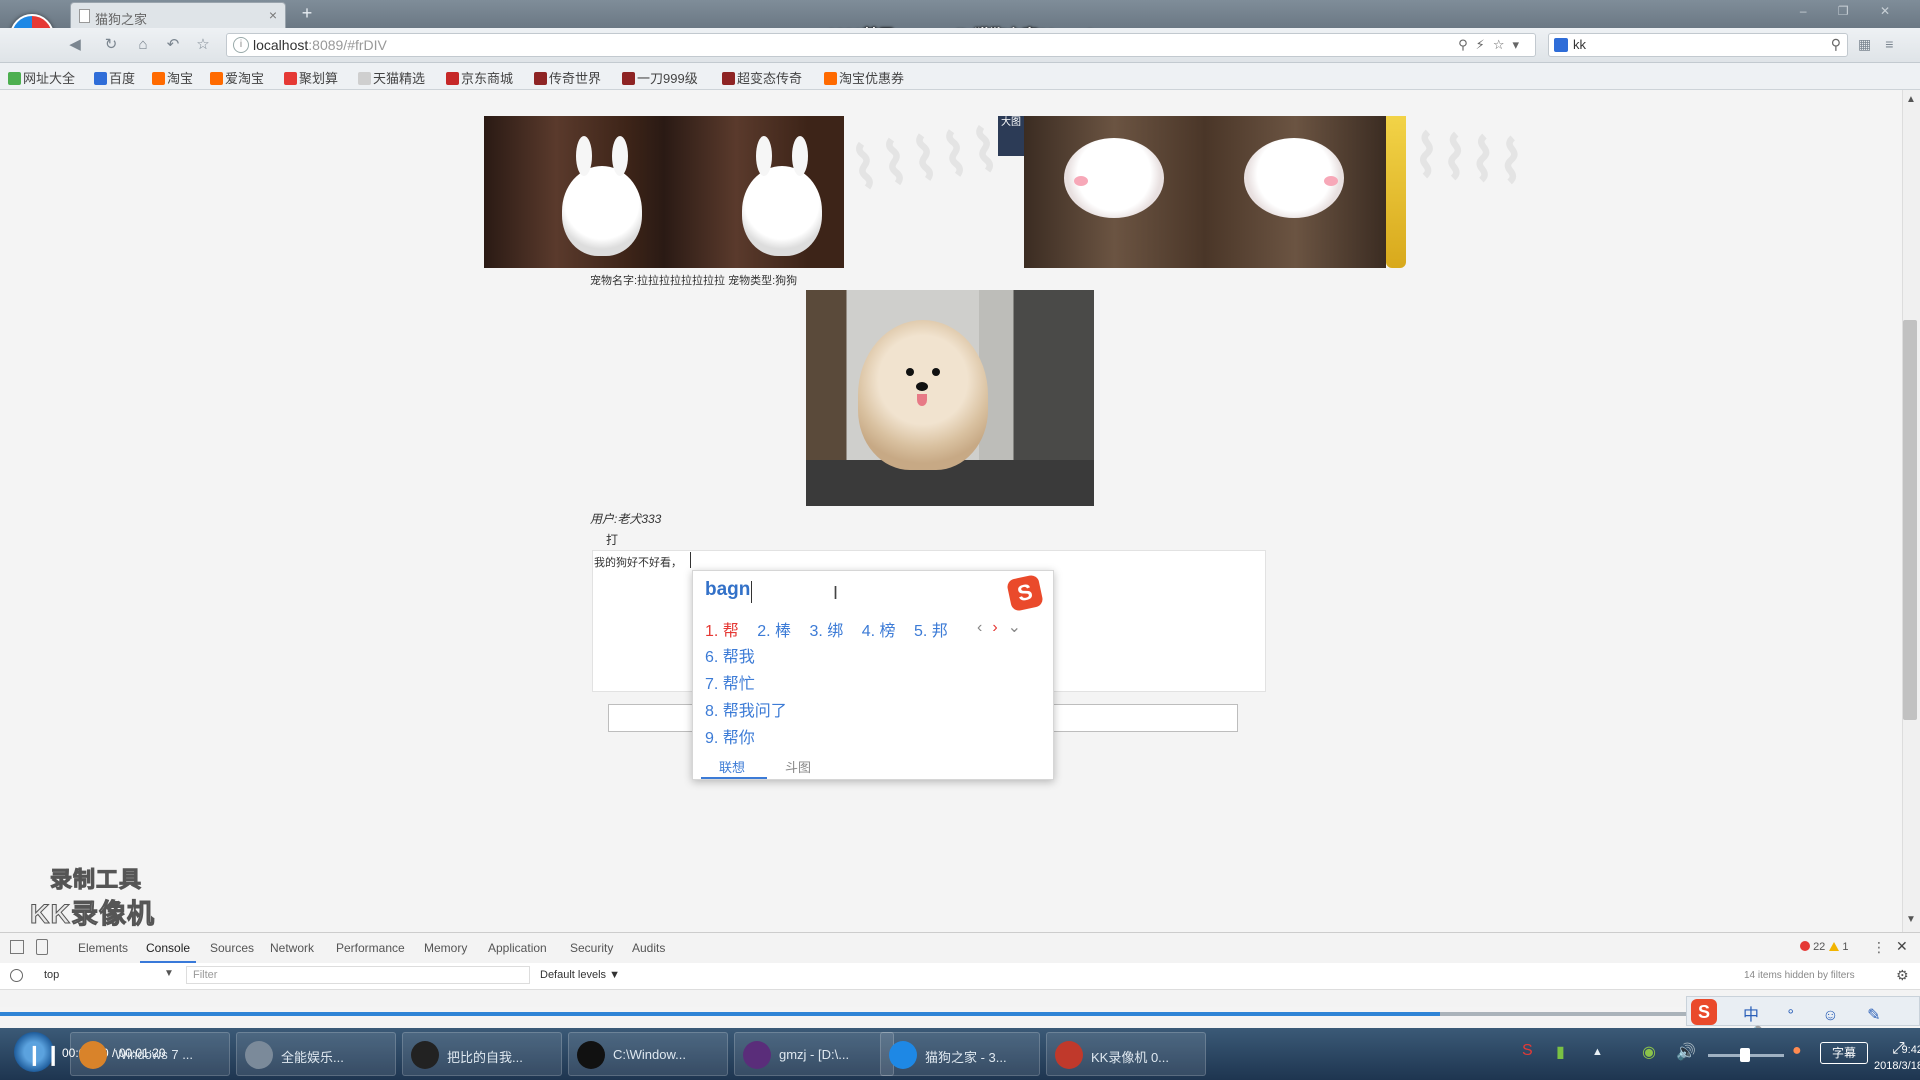 Image resolution: width=1920 pixels, height=1080 pixels. What do you see at coordinates (92, 914) in the screenshot?
I see `watermark-line2: KK录像机` at bounding box center [92, 914].